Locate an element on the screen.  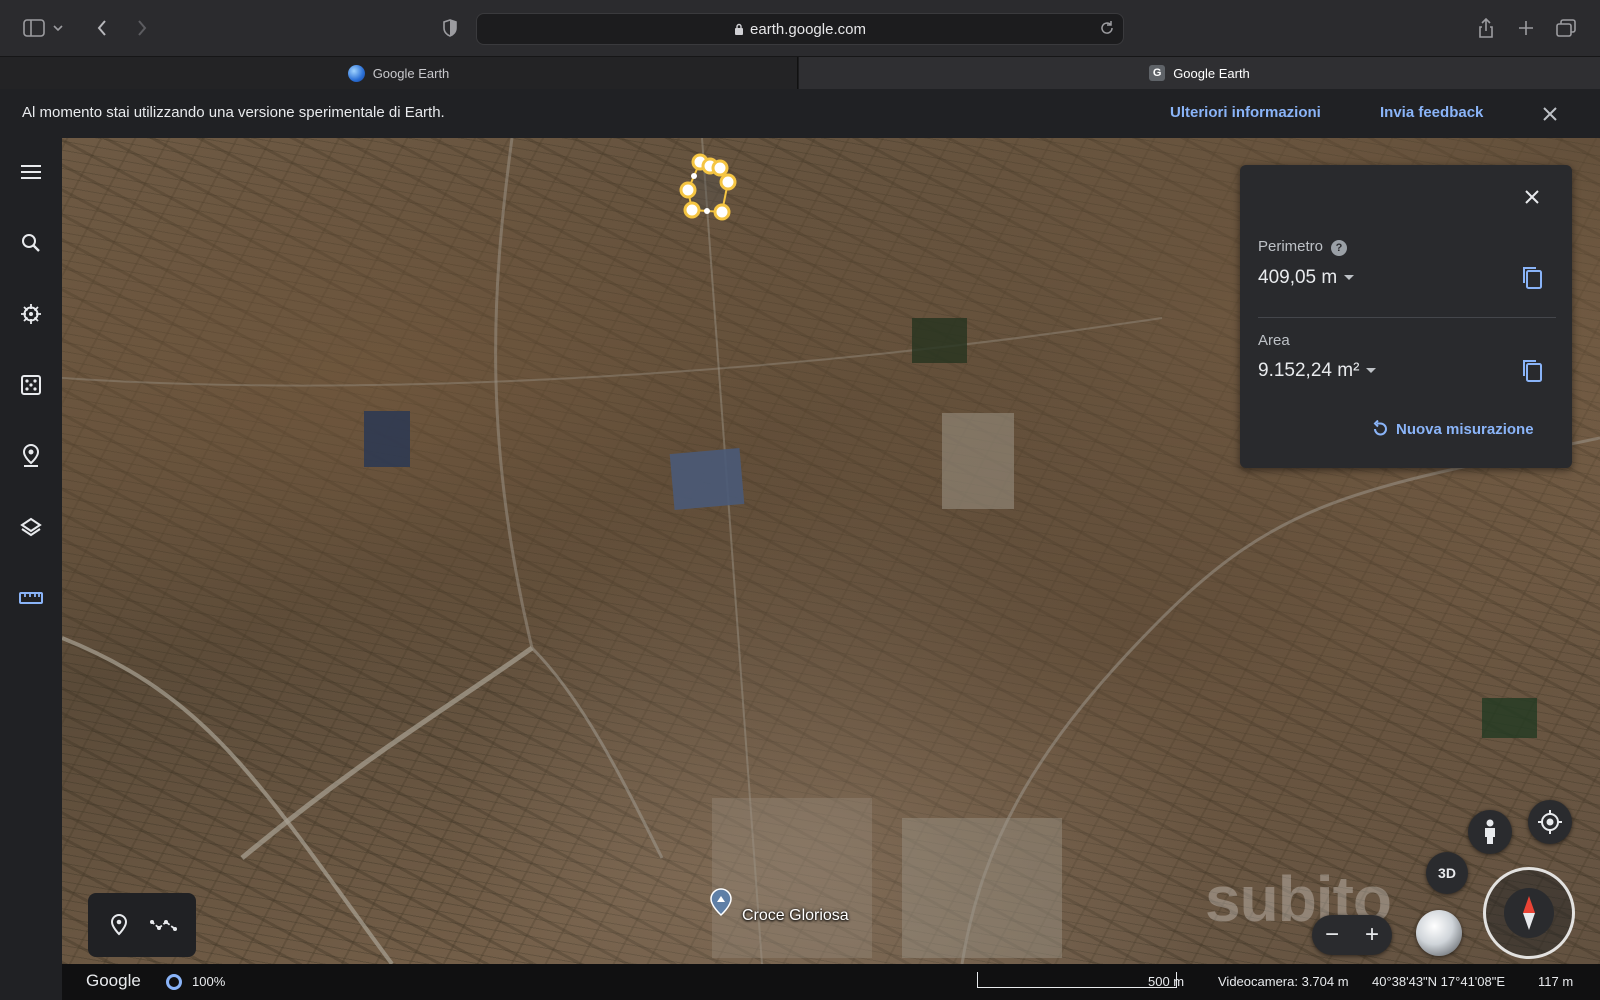
google-logo: Google is located at coordinates (113, 980).